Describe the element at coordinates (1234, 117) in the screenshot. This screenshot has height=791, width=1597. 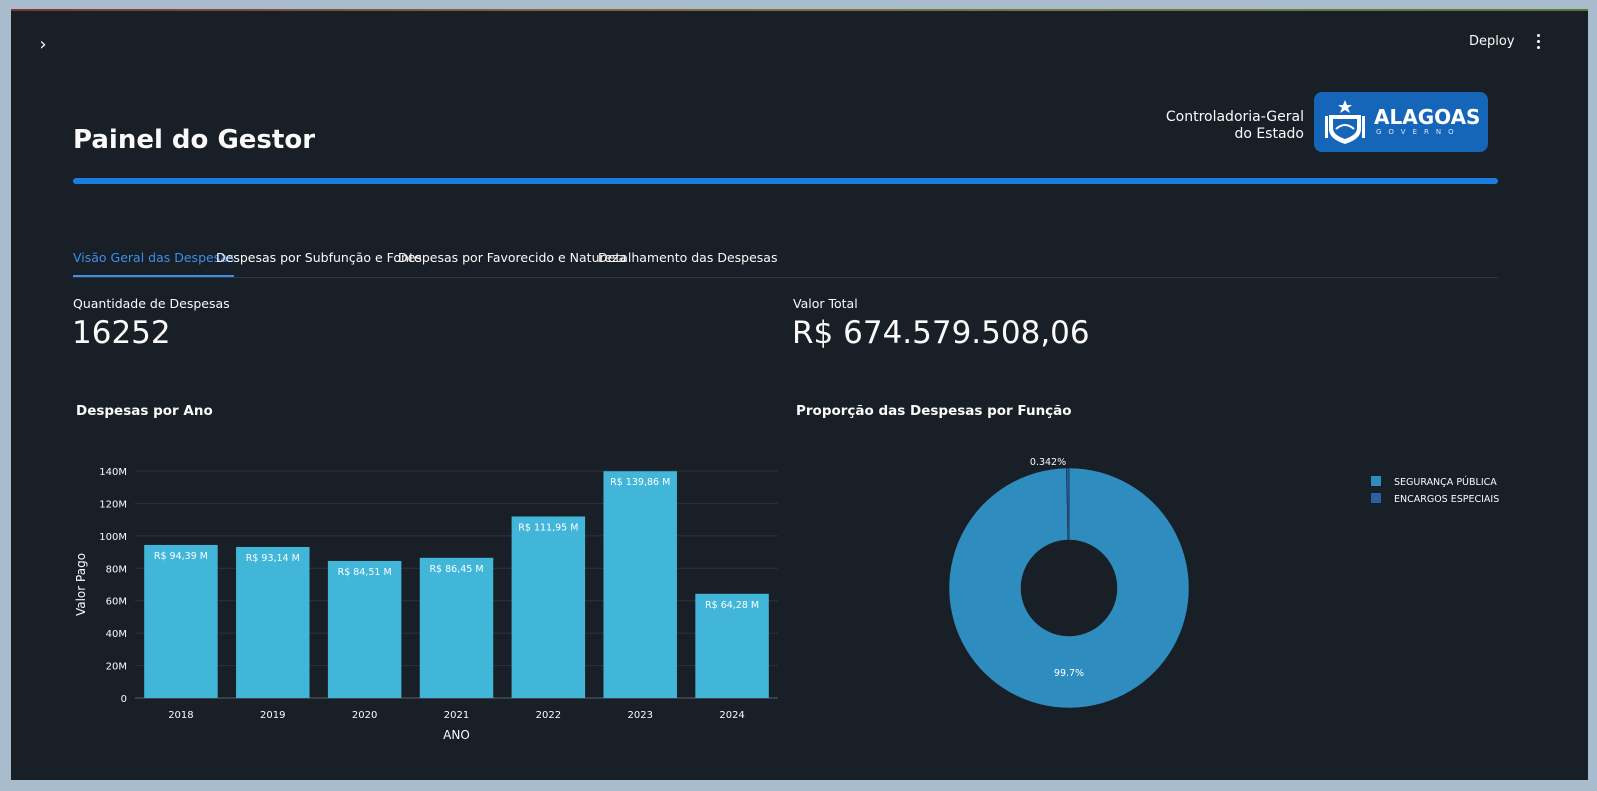
I see `org-name-line1: Controladoria-Geral` at that location.